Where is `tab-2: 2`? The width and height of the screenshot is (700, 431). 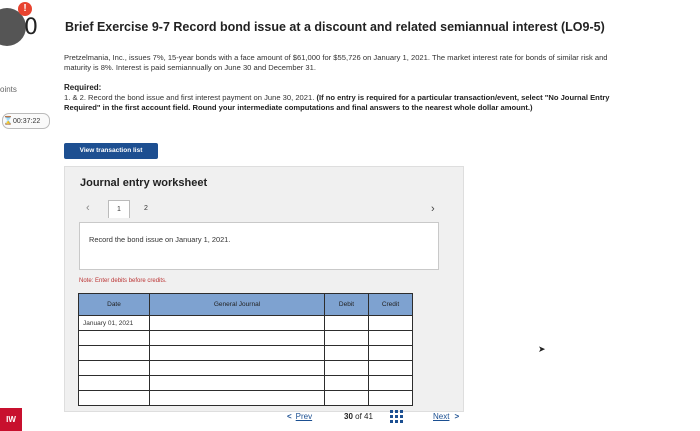
tab-2: 2 is located at coordinates (146, 208).